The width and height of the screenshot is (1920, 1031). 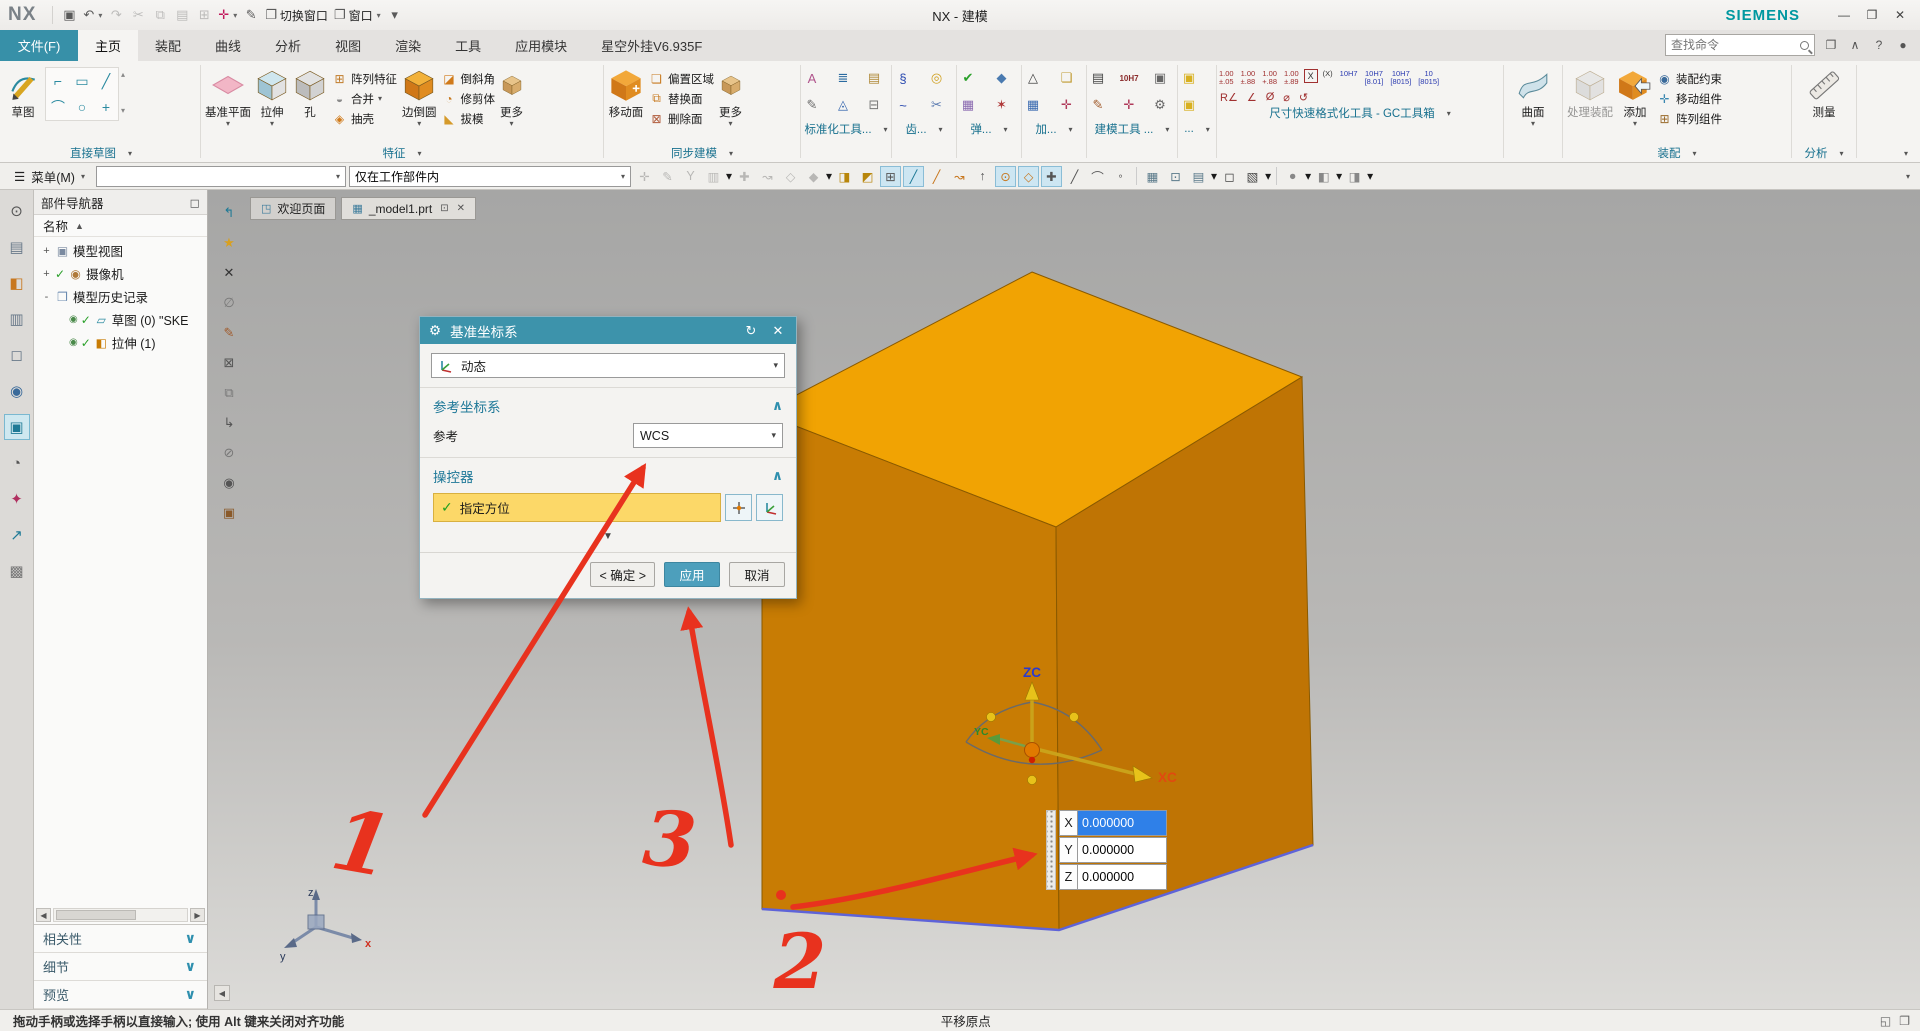 What do you see at coordinates (17, 463) in the screenshot?
I see `history-icon: ◔` at bounding box center [17, 463].